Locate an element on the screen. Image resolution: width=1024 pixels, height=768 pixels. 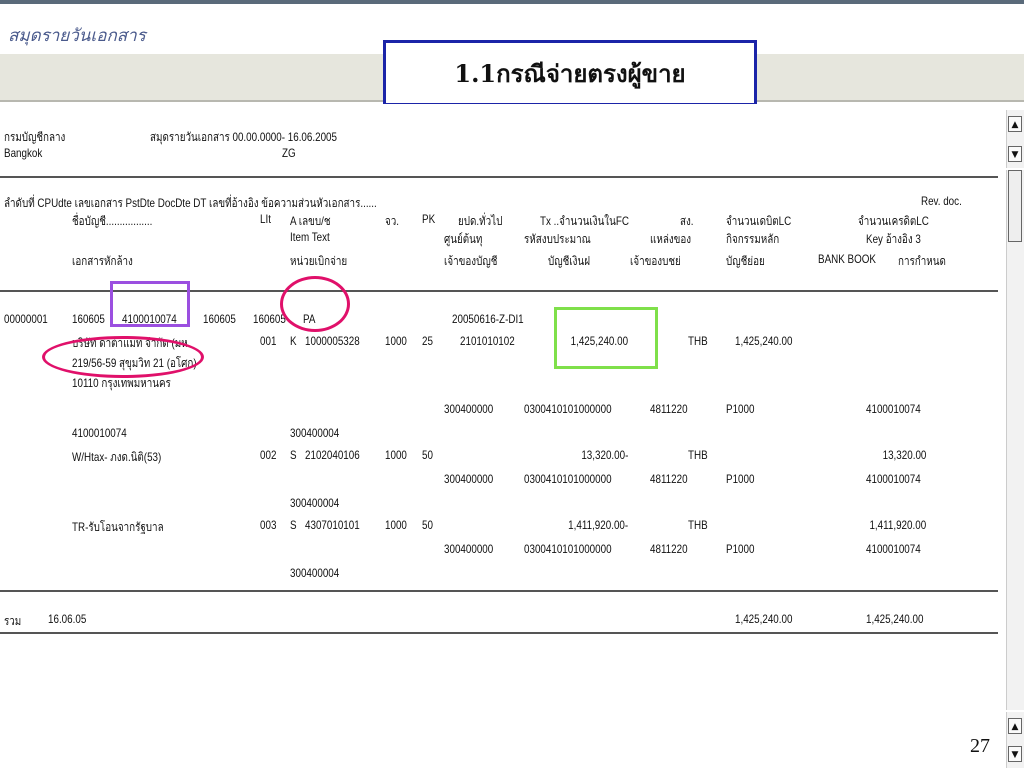
total-label: รวม is located at coordinates (13, 621).